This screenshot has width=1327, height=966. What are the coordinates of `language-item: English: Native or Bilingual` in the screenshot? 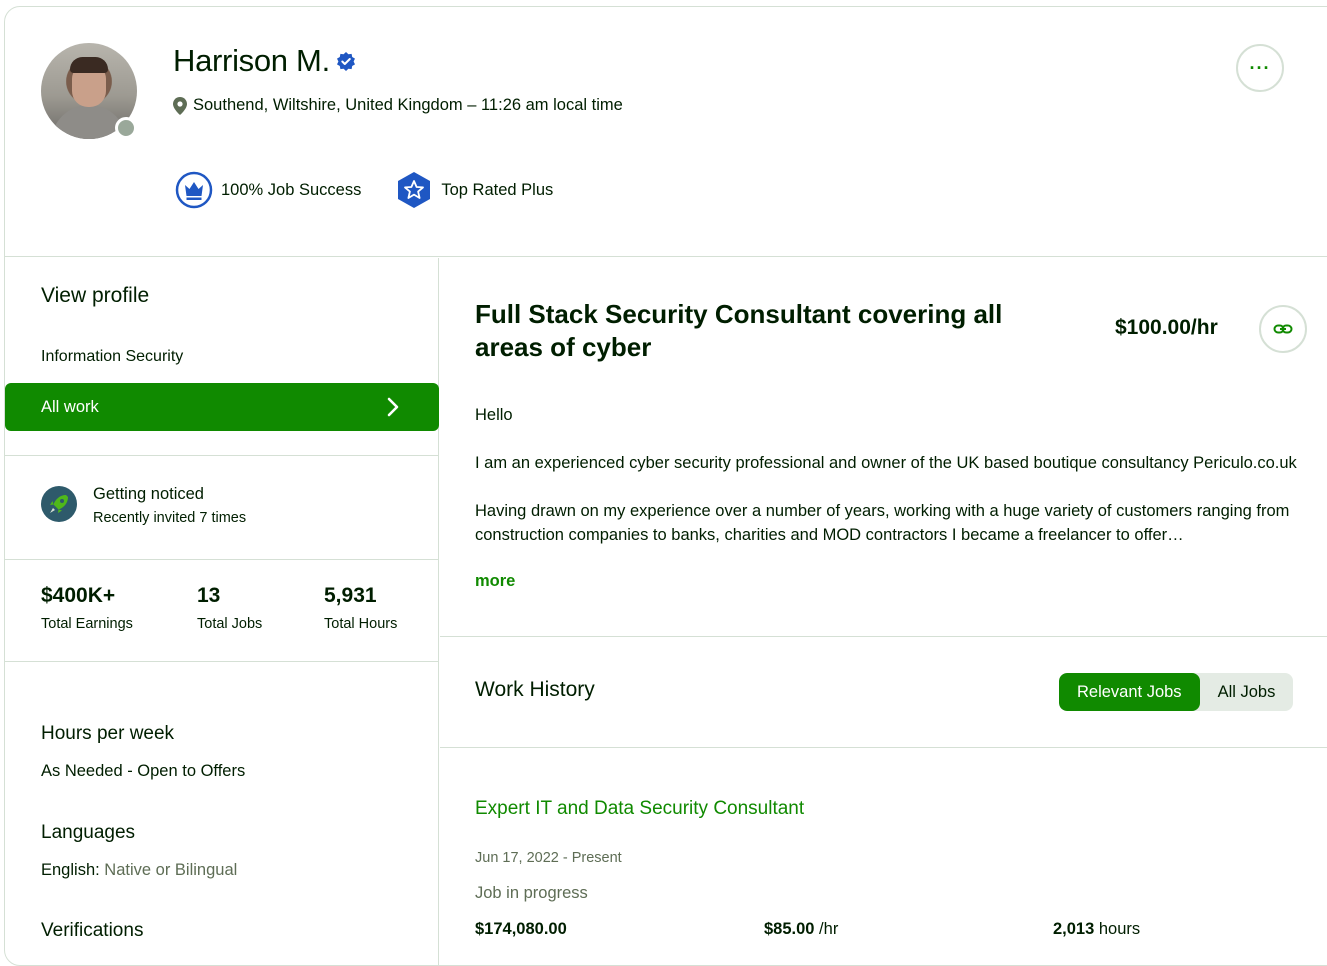 It's located at (139, 870).